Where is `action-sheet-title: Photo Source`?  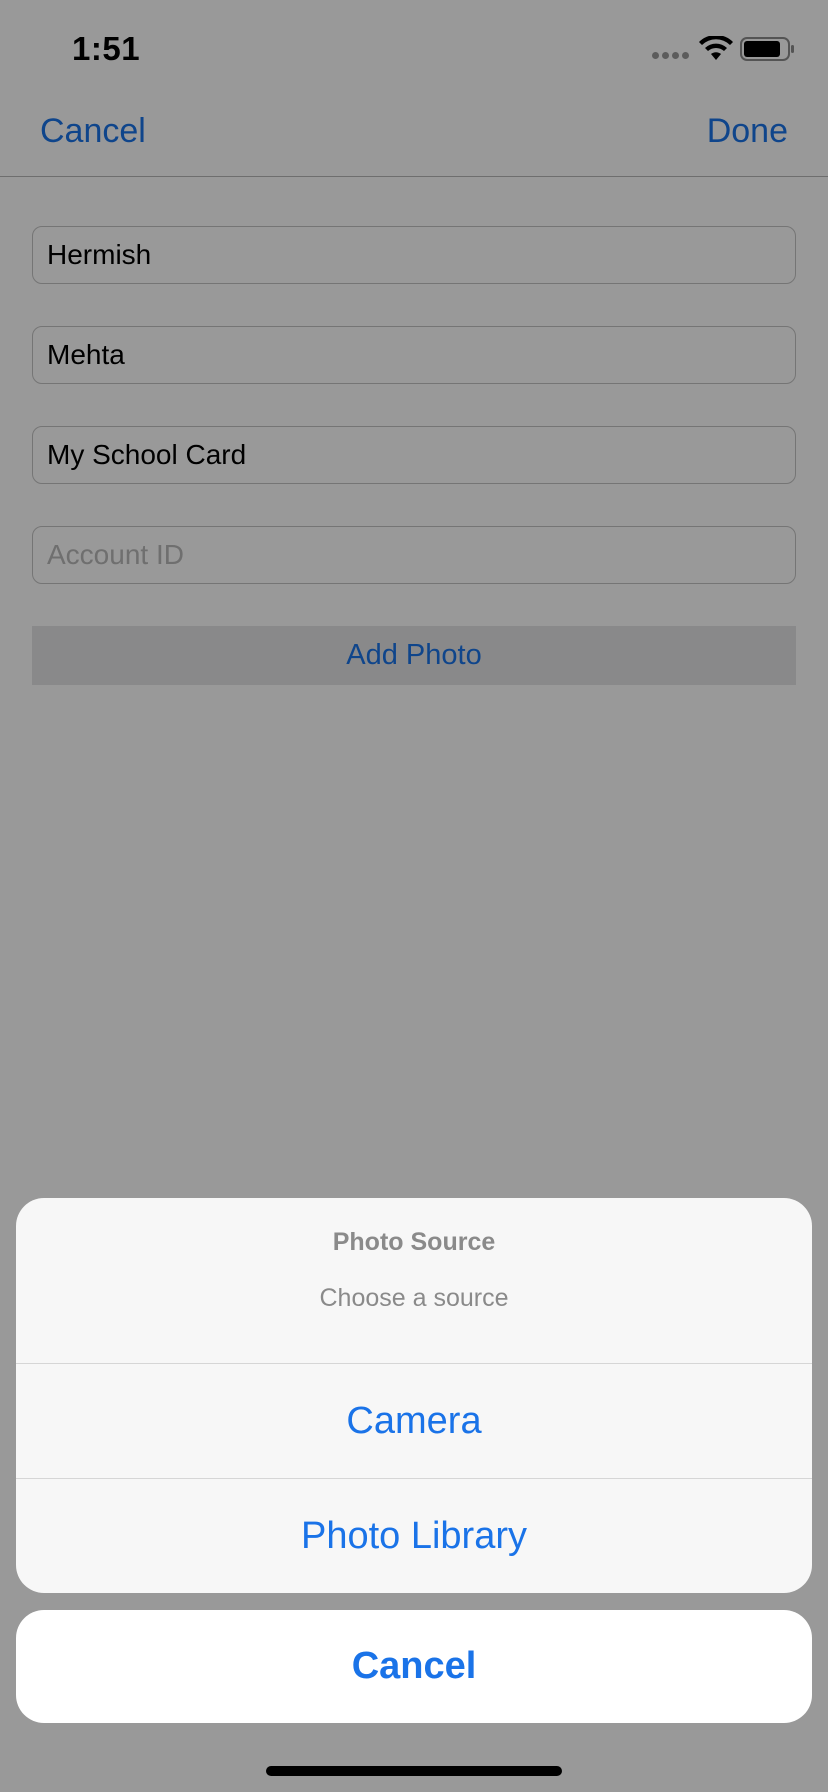 action-sheet-title: Photo Source is located at coordinates (414, 1242).